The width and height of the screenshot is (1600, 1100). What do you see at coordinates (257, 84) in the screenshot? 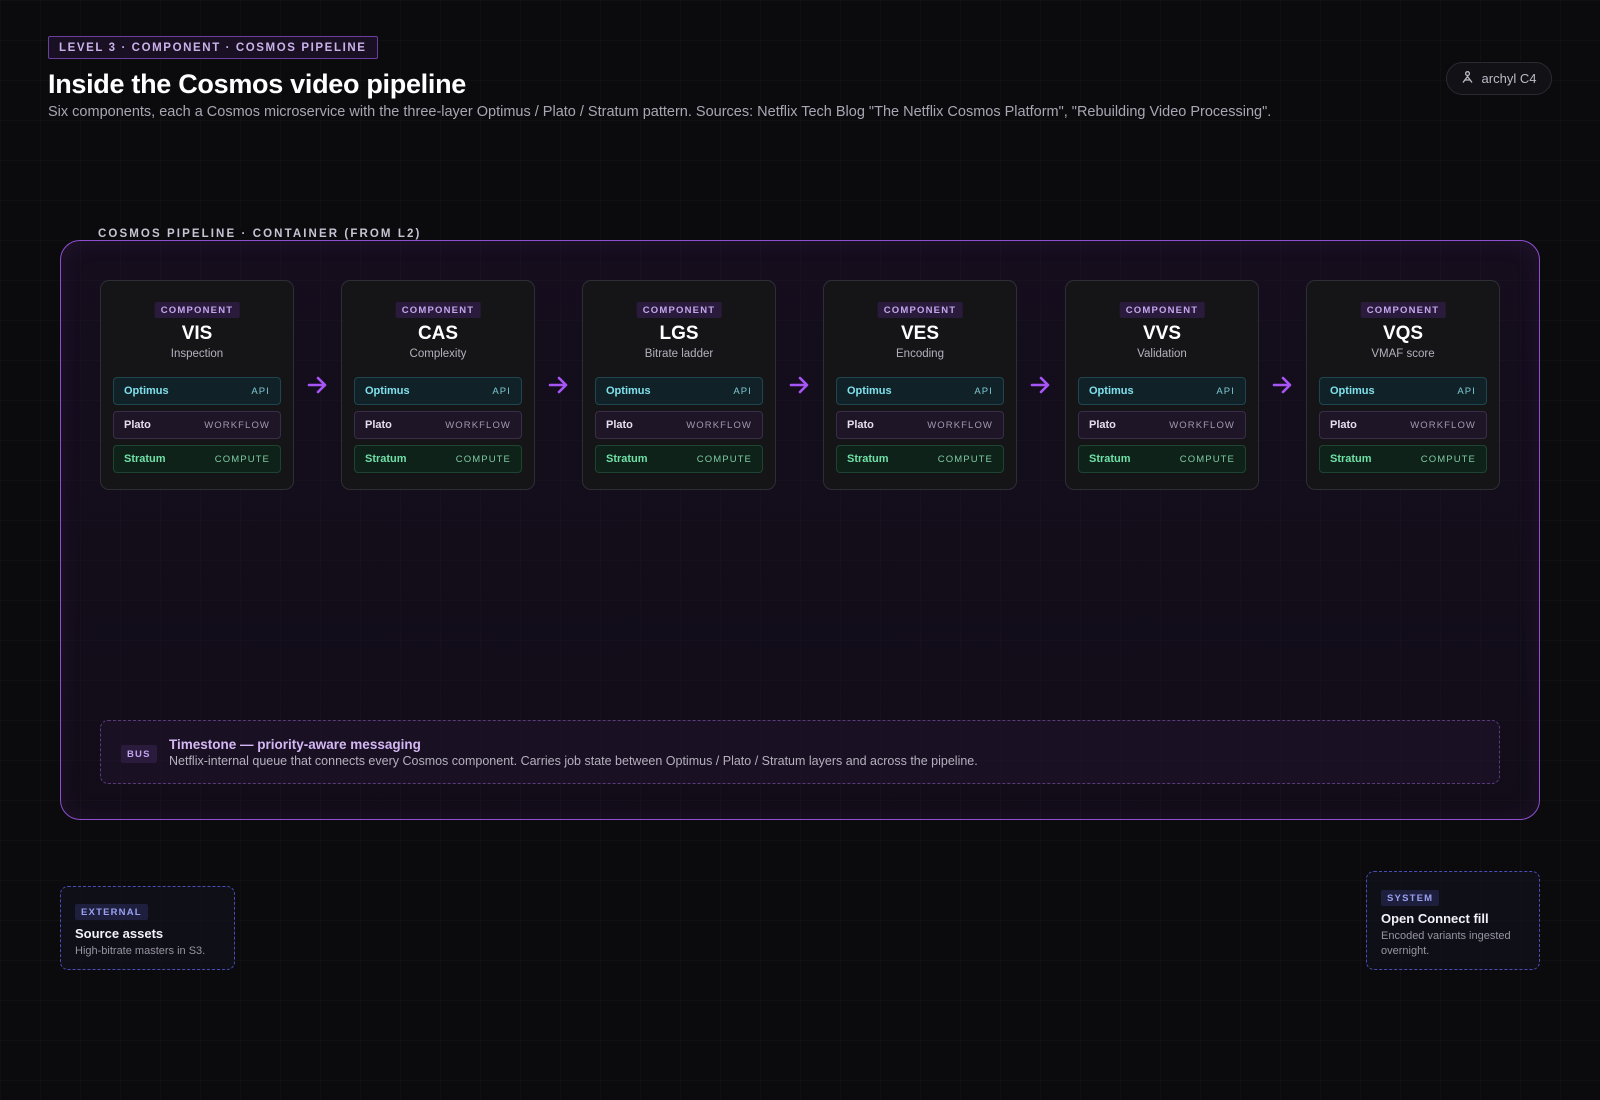
I see `page-title: Inside the Cosmos video pipeline` at bounding box center [257, 84].